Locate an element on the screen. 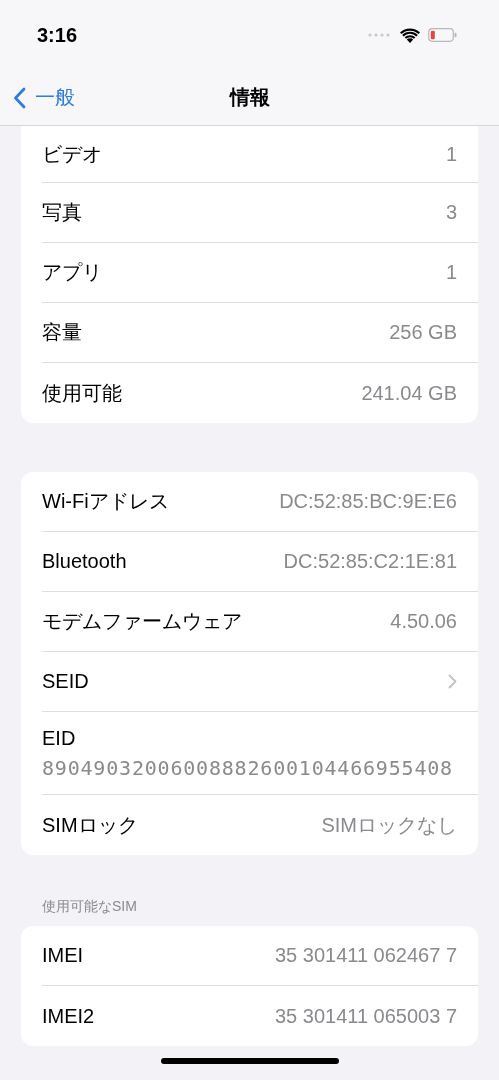 This screenshot has width=499, height=1080. row-value: 3 is located at coordinates (451, 212).